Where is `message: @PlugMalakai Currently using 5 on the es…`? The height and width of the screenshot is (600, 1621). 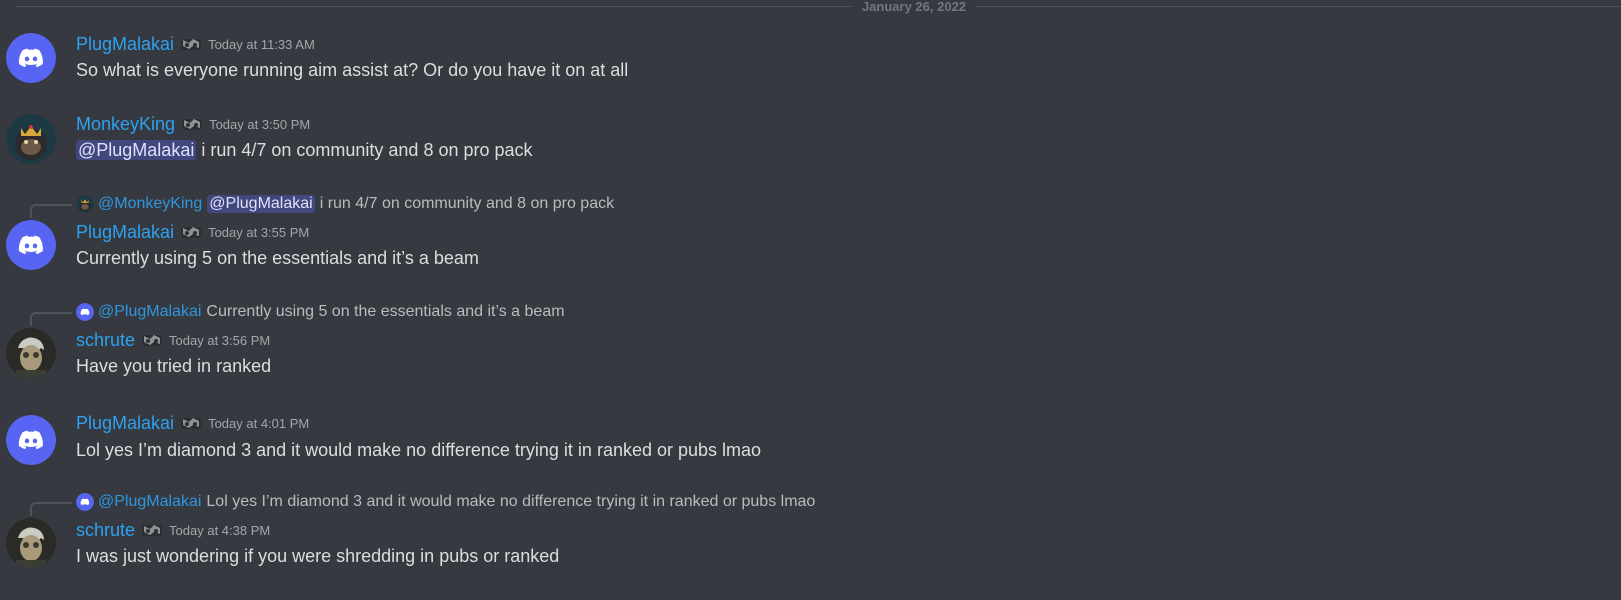
message: @PlugMalakai Currently using 5 on the es… is located at coordinates (810, 342).